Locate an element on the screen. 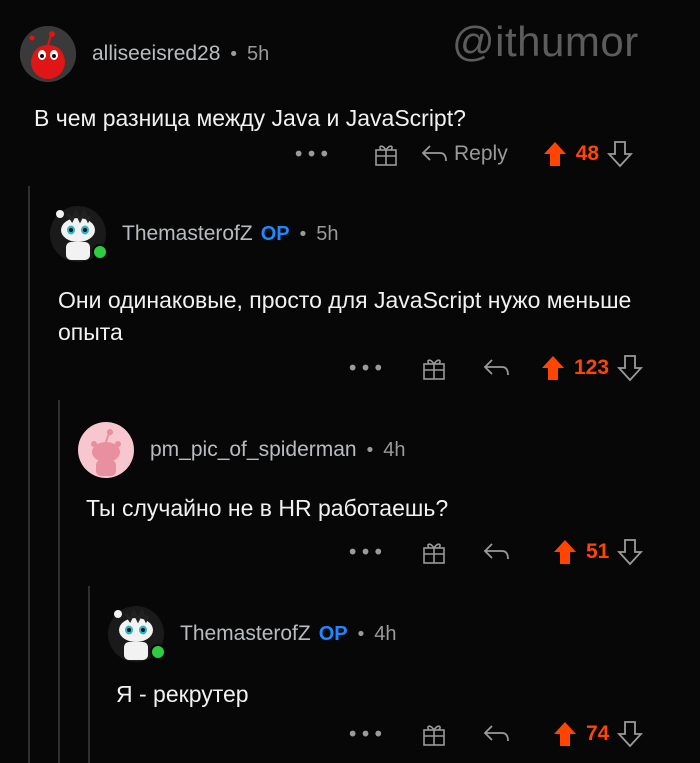  snoo-red-icon is located at coordinates (48, 54).